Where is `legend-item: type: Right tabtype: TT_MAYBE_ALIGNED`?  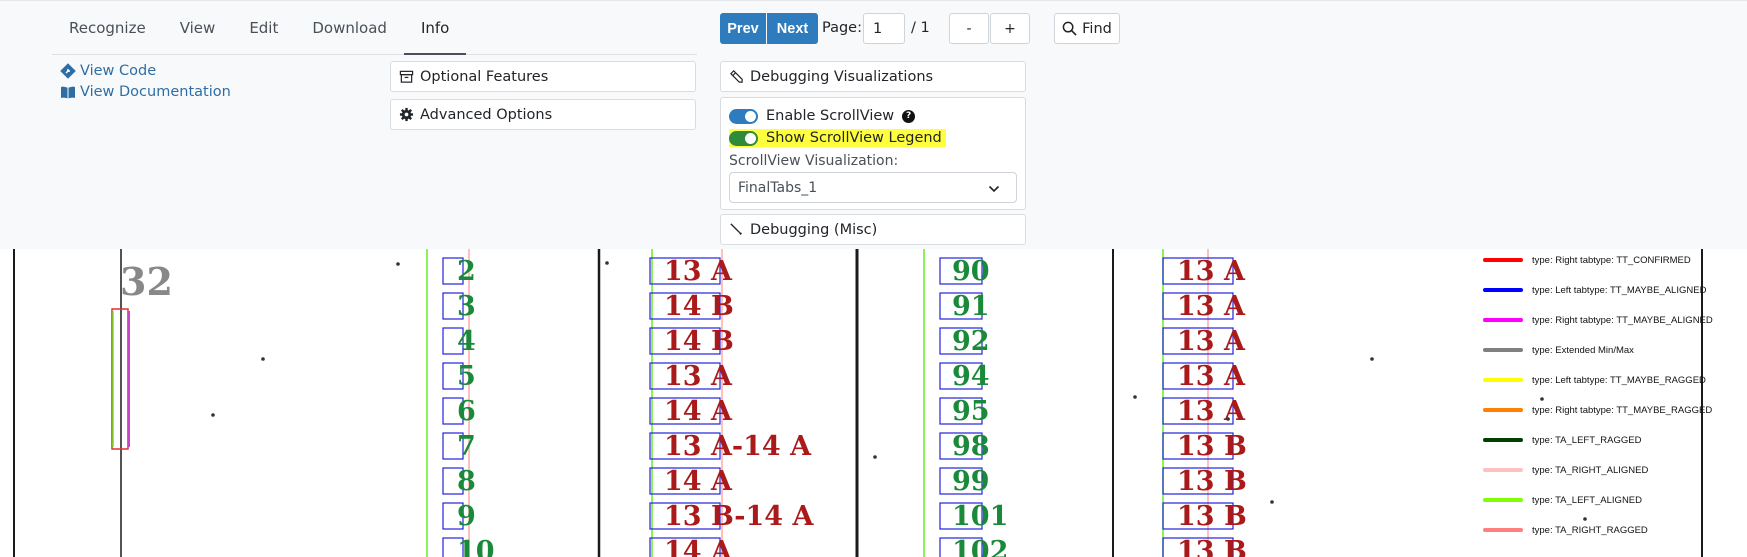 legend-item: type: Right tabtype: TT_MAYBE_ALIGNED is located at coordinates (1598, 320).